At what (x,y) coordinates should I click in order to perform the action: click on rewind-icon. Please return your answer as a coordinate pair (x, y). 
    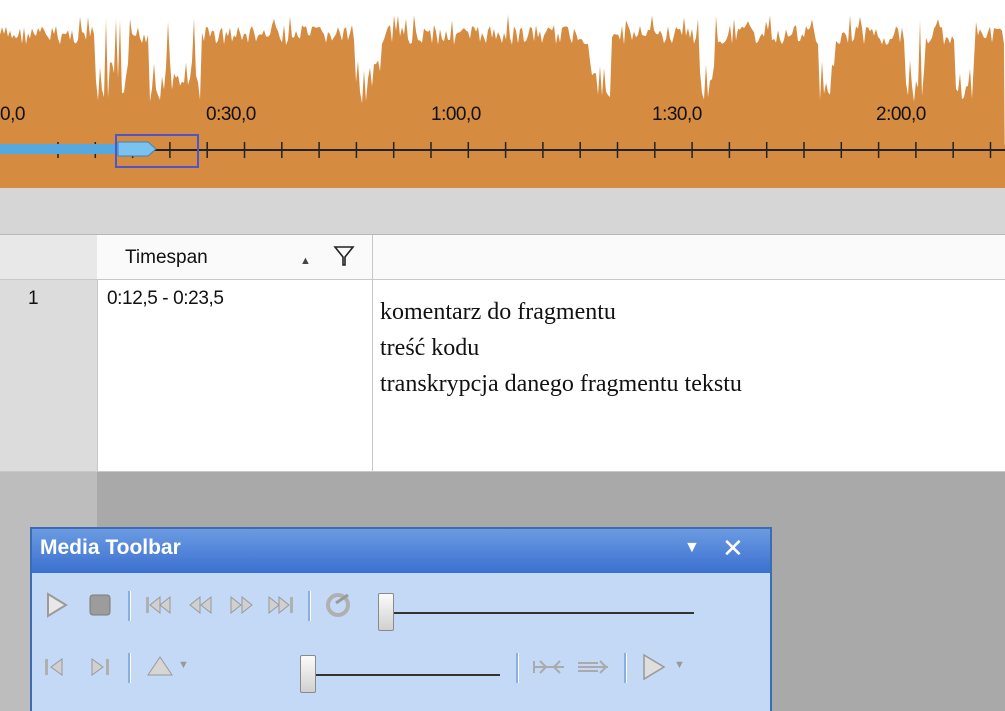
    Looking at the image, I should click on (200, 605).